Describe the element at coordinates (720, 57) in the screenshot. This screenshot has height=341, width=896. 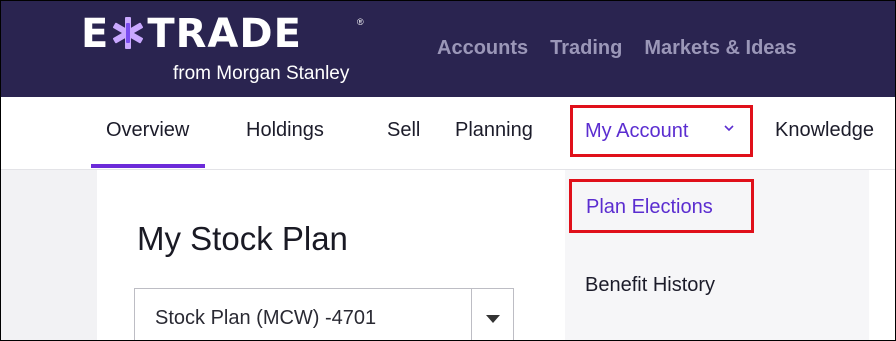
I see `top-nav-markets-ideas: Markets & Ideas` at that location.